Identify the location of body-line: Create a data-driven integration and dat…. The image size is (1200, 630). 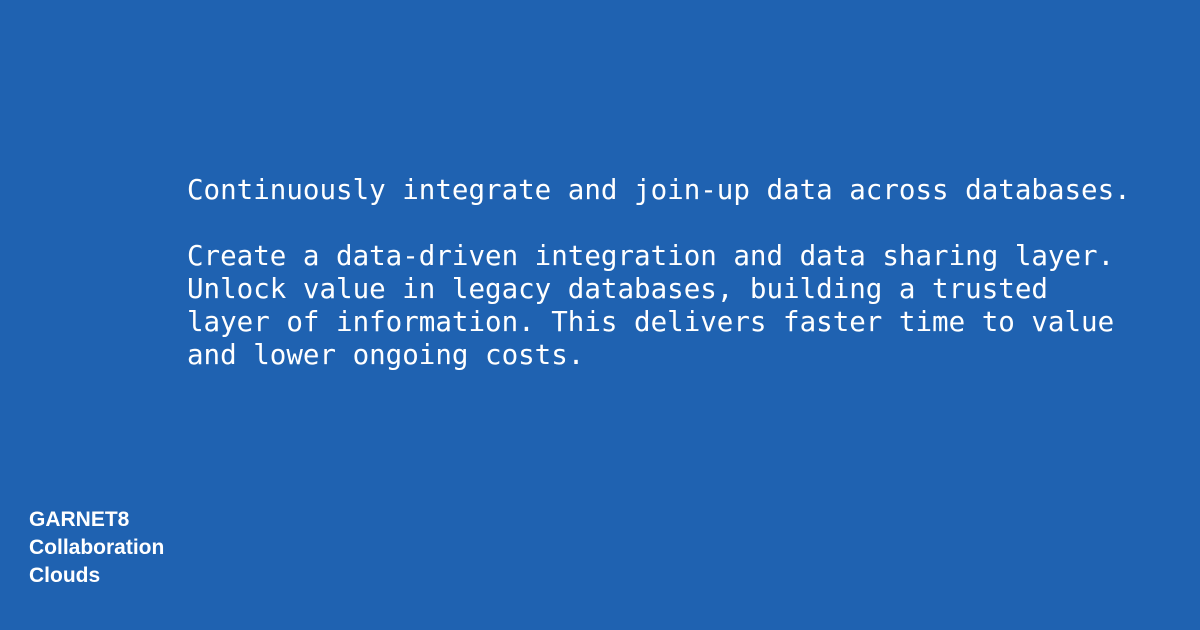
(651, 256).